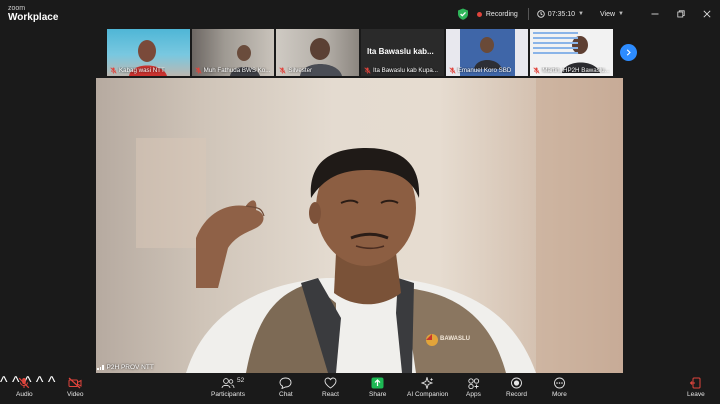 This screenshot has height=404, width=720. What do you see at coordinates (130, 367) in the screenshot?
I see `speaker-name: P2H PROV NTT` at bounding box center [130, 367].